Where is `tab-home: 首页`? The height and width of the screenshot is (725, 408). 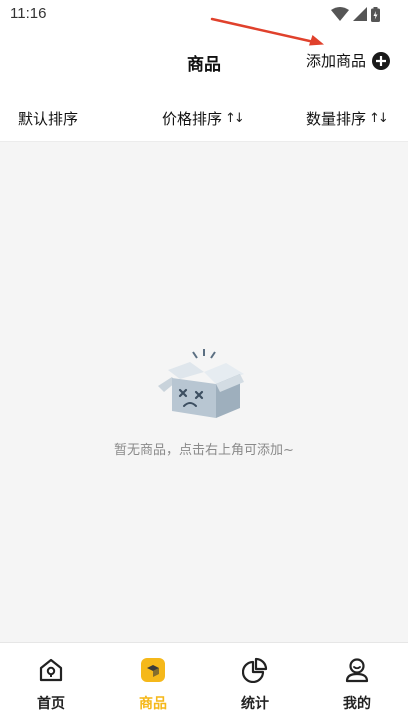 tab-home: 首页 is located at coordinates (51, 684).